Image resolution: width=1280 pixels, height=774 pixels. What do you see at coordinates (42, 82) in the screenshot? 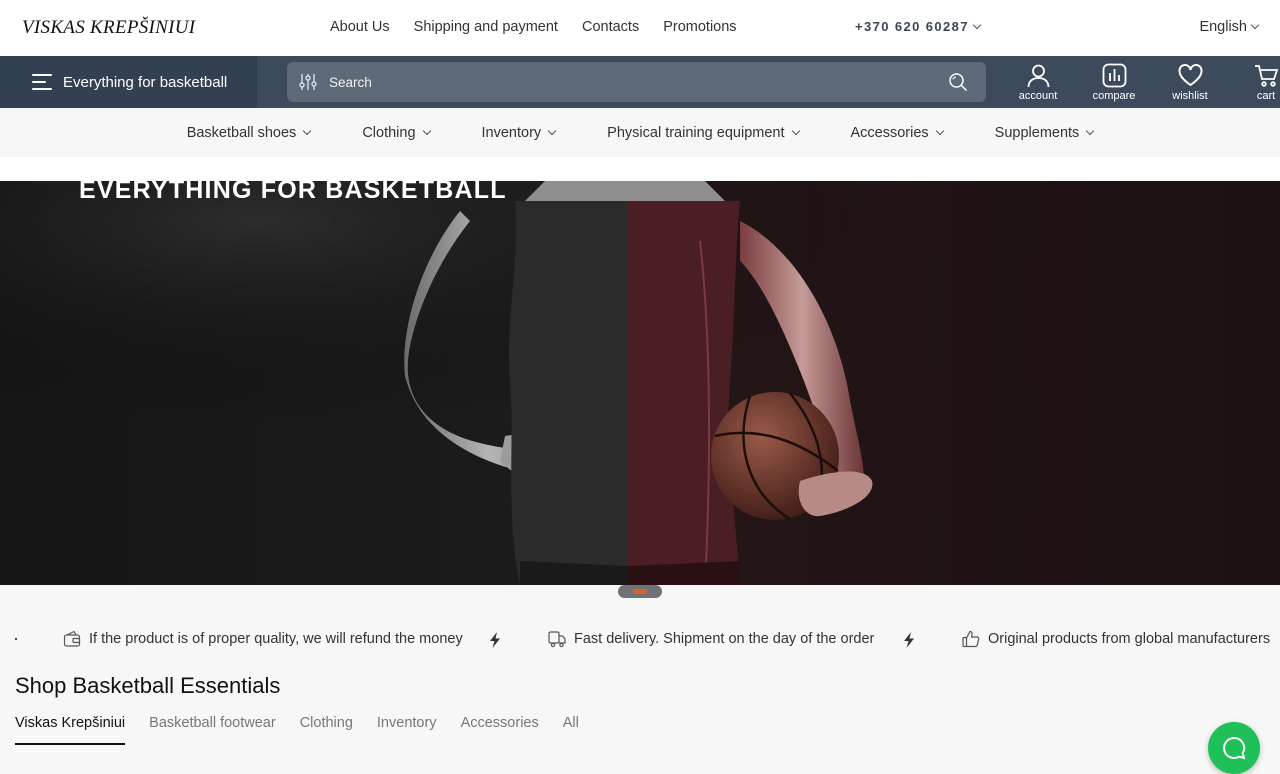
I see `hamburger-icon` at bounding box center [42, 82].